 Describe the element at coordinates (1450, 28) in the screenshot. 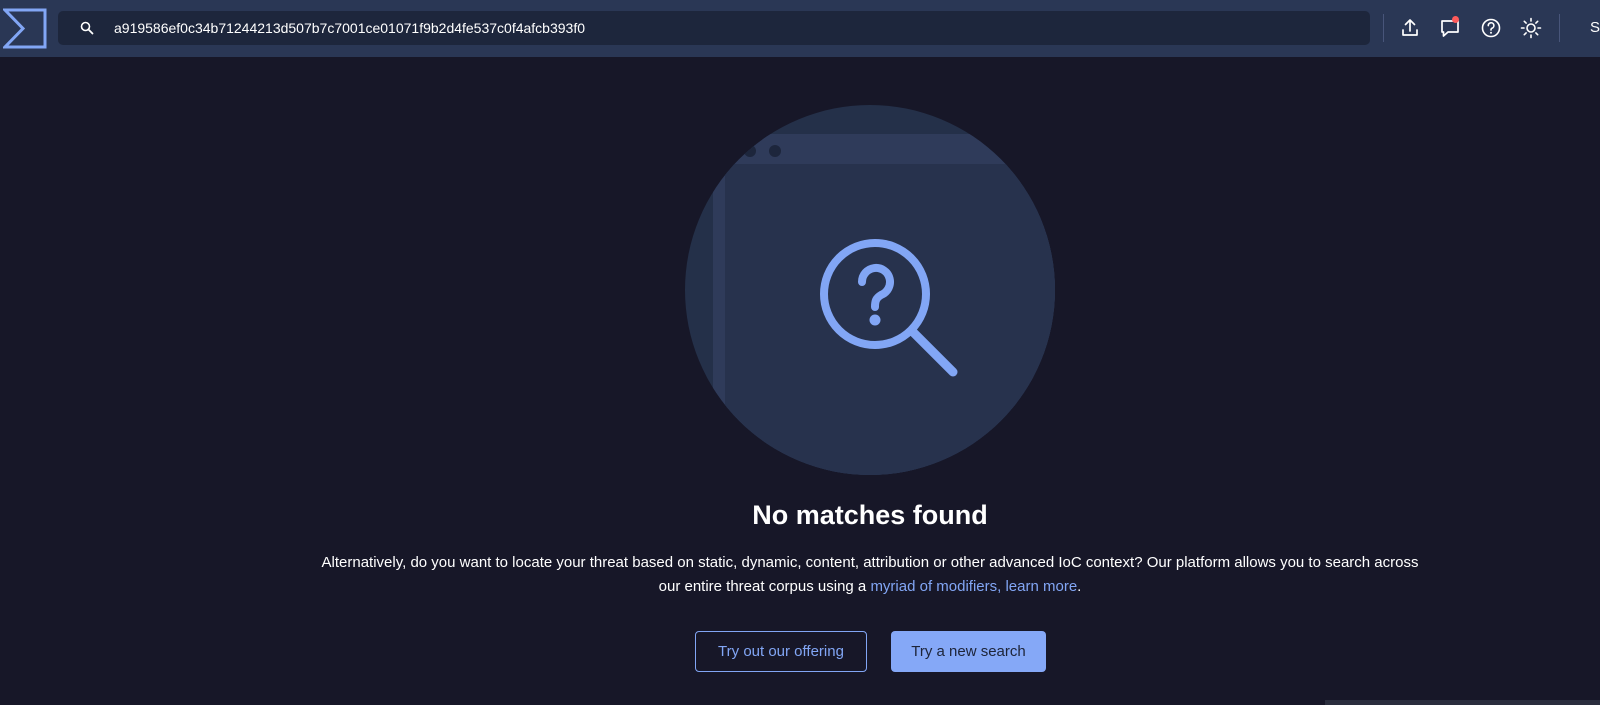

I see `feedback-button` at that location.